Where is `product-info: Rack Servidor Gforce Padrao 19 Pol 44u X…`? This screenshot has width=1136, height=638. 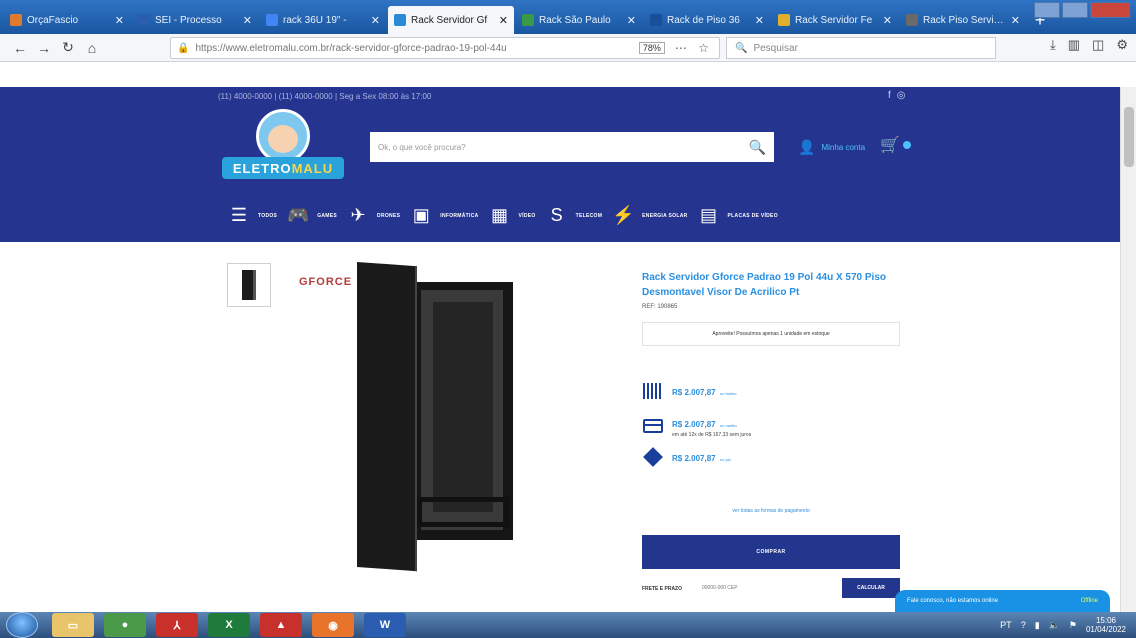 product-info: Rack Servidor Gforce Padrao 19 Pol 44u X… is located at coordinates (772, 435).